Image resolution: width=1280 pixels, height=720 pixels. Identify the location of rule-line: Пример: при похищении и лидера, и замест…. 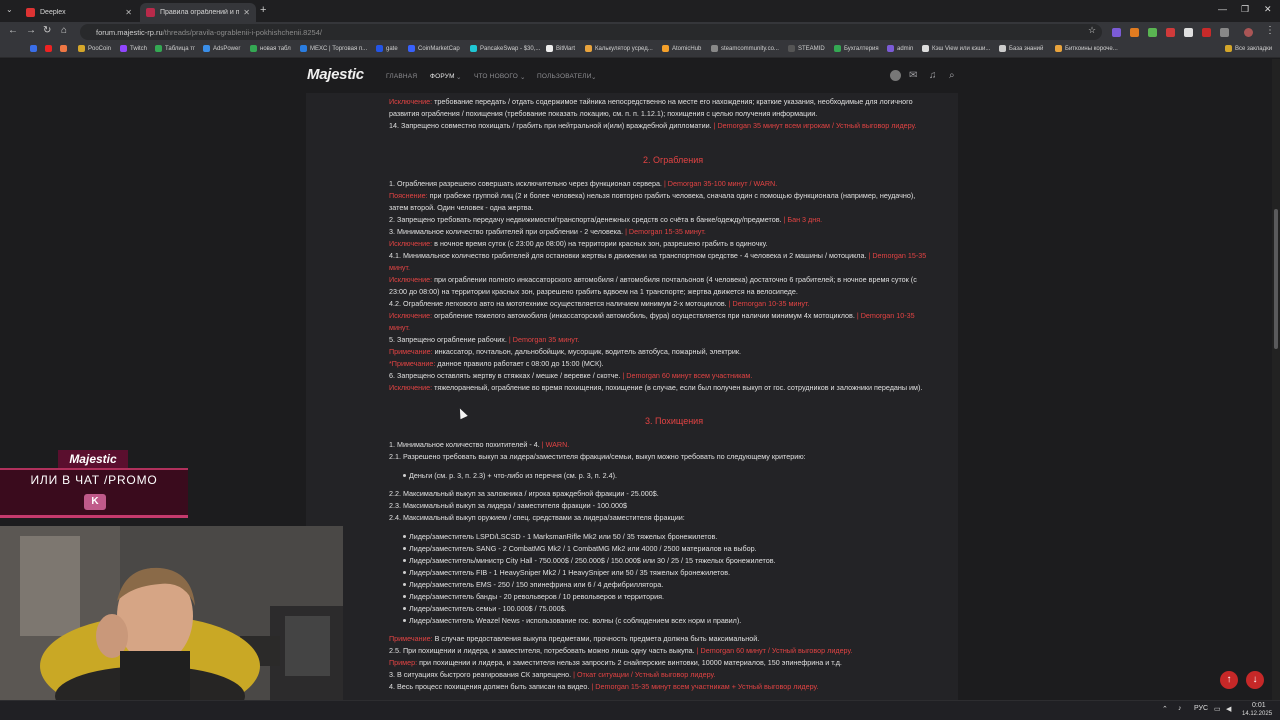
(615, 662).